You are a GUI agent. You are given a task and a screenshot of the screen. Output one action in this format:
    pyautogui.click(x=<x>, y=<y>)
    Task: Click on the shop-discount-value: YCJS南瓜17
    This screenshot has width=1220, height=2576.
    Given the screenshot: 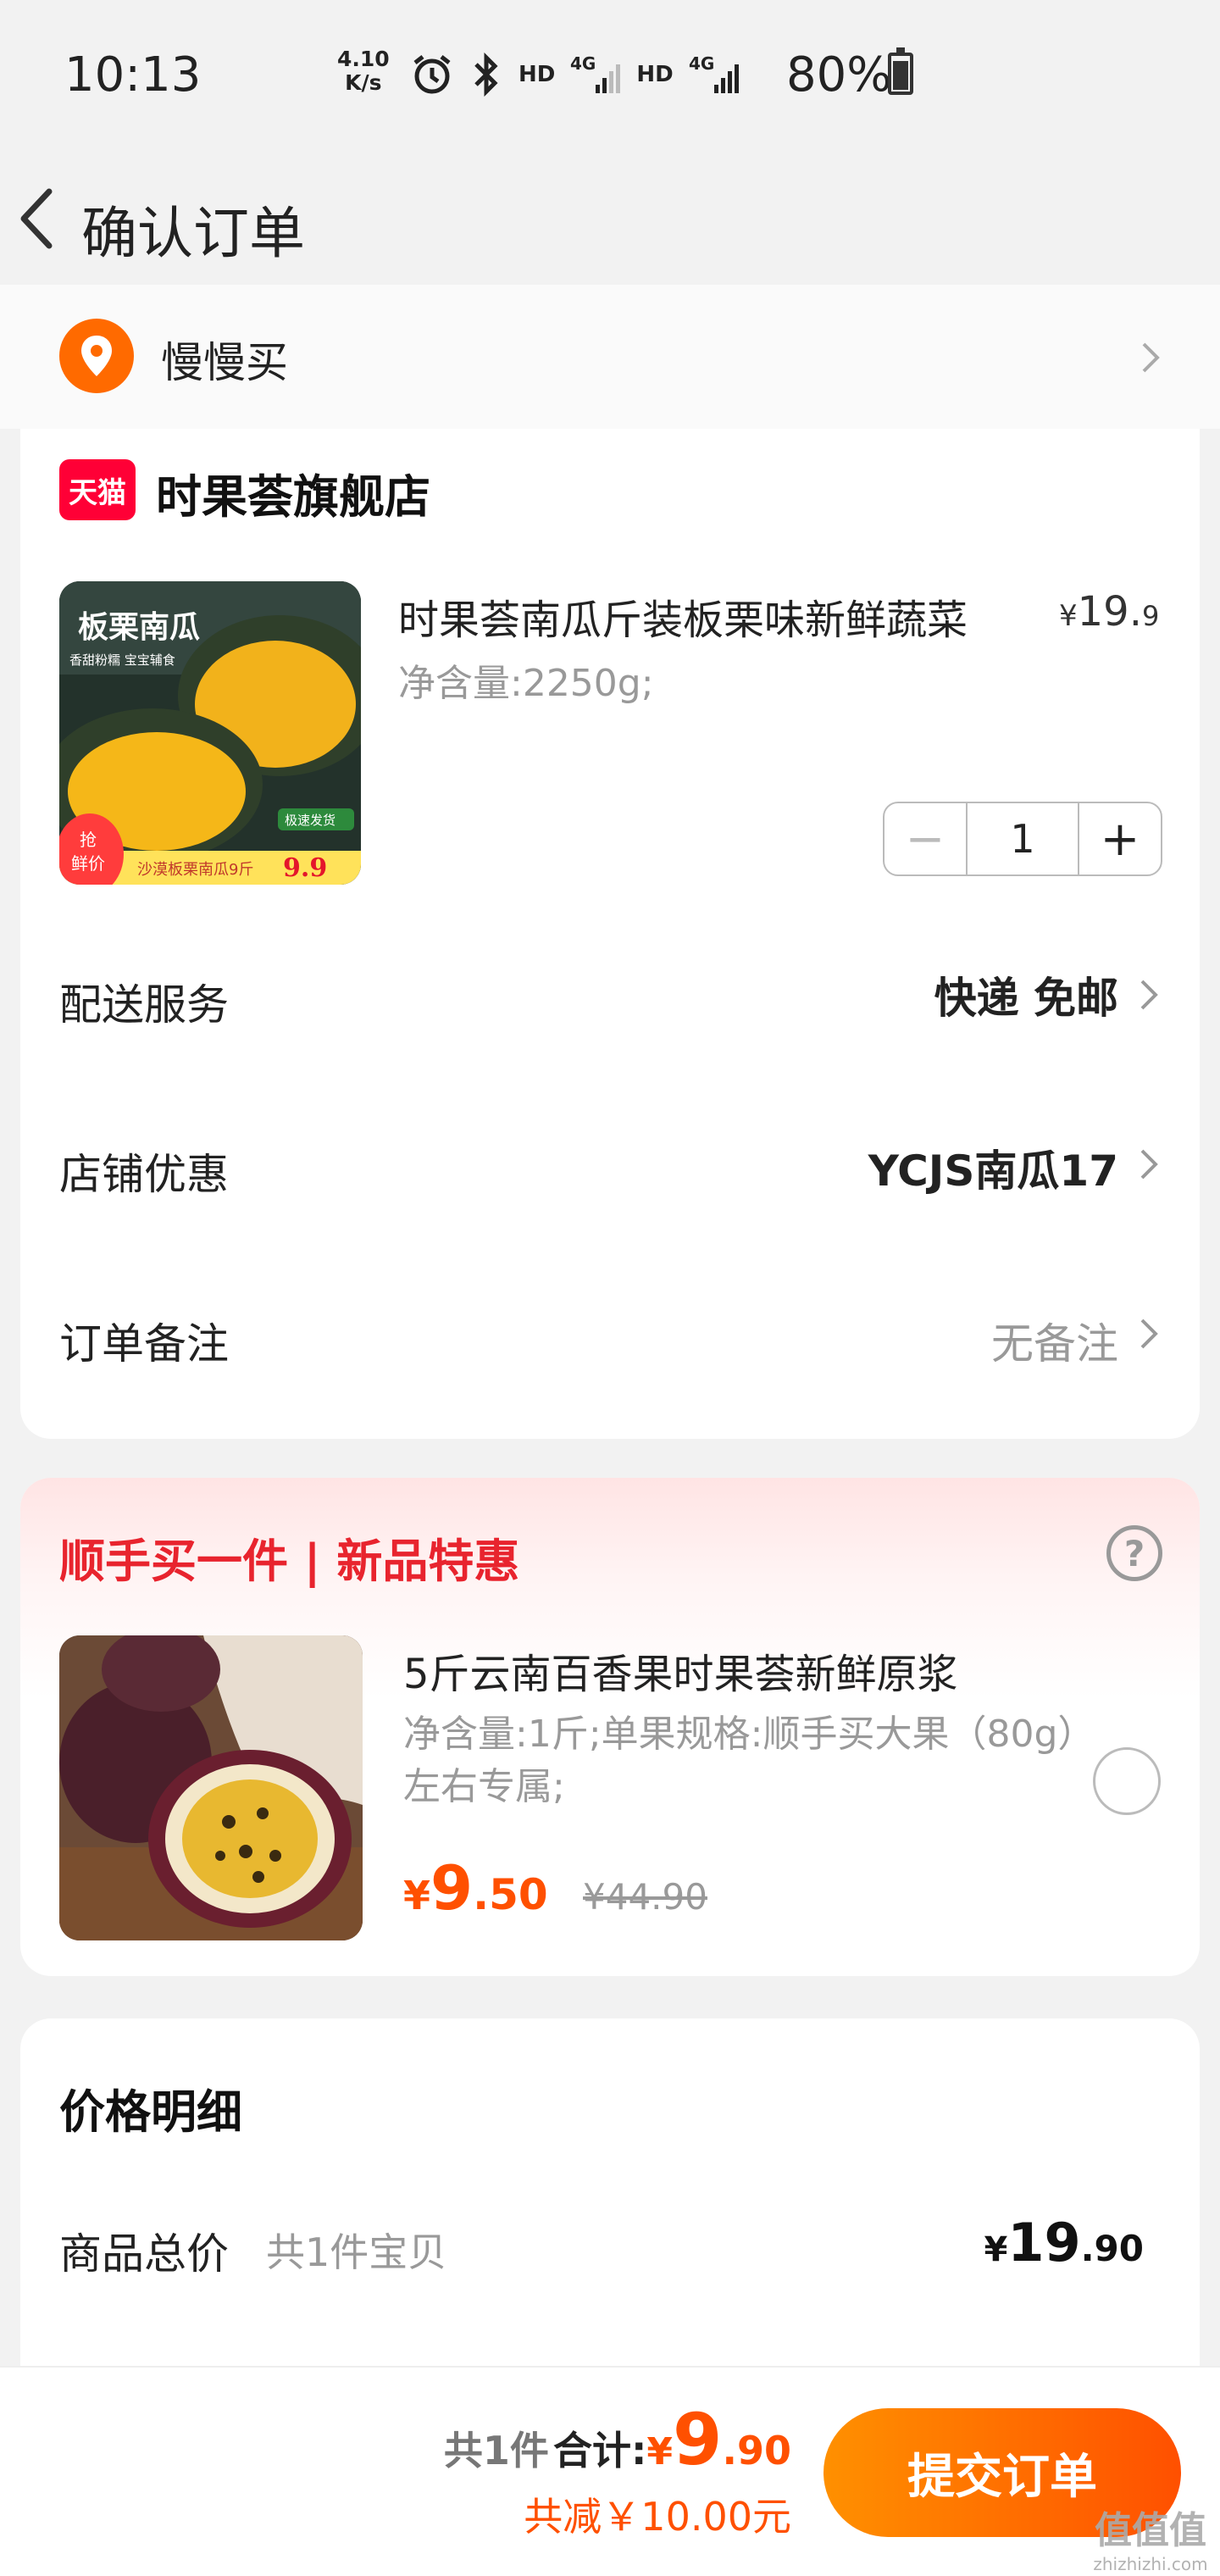 What is the action you would take?
    pyautogui.click(x=993, y=1167)
    